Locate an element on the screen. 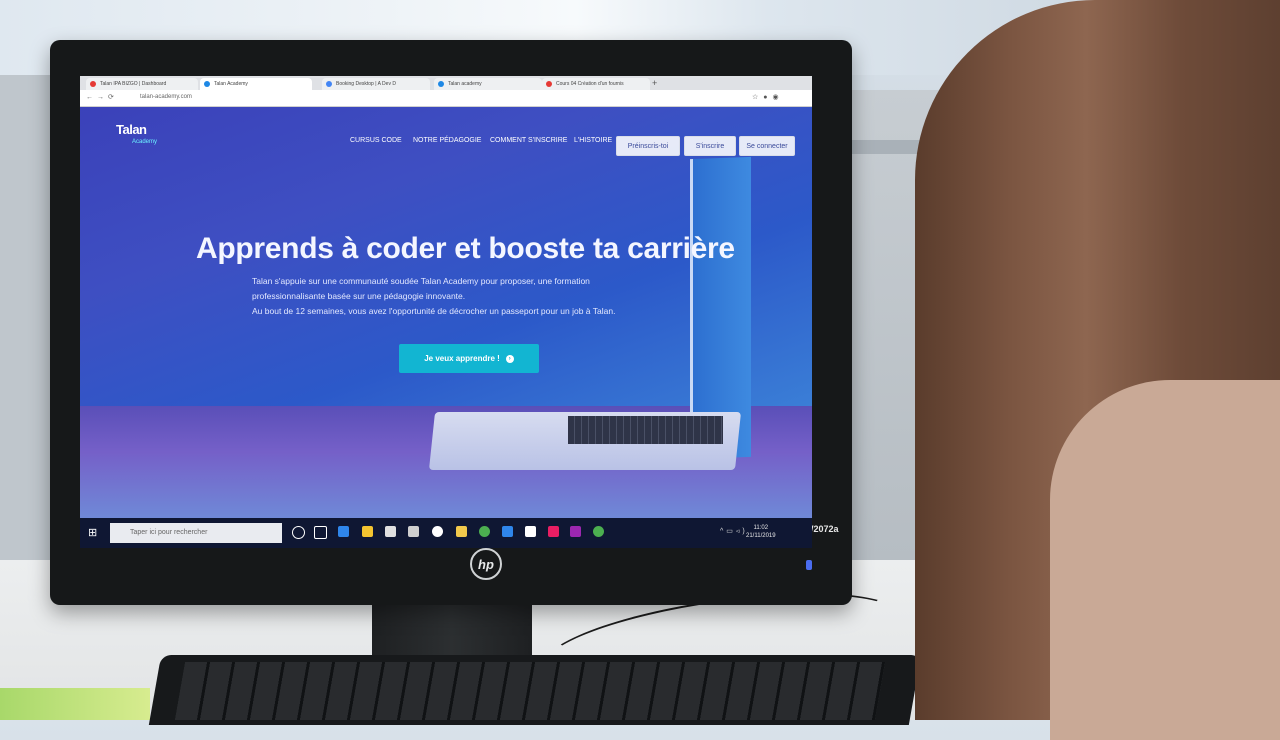  tab-label: Talan IPA BIZGO | Dashboard is located at coordinates (133, 84).